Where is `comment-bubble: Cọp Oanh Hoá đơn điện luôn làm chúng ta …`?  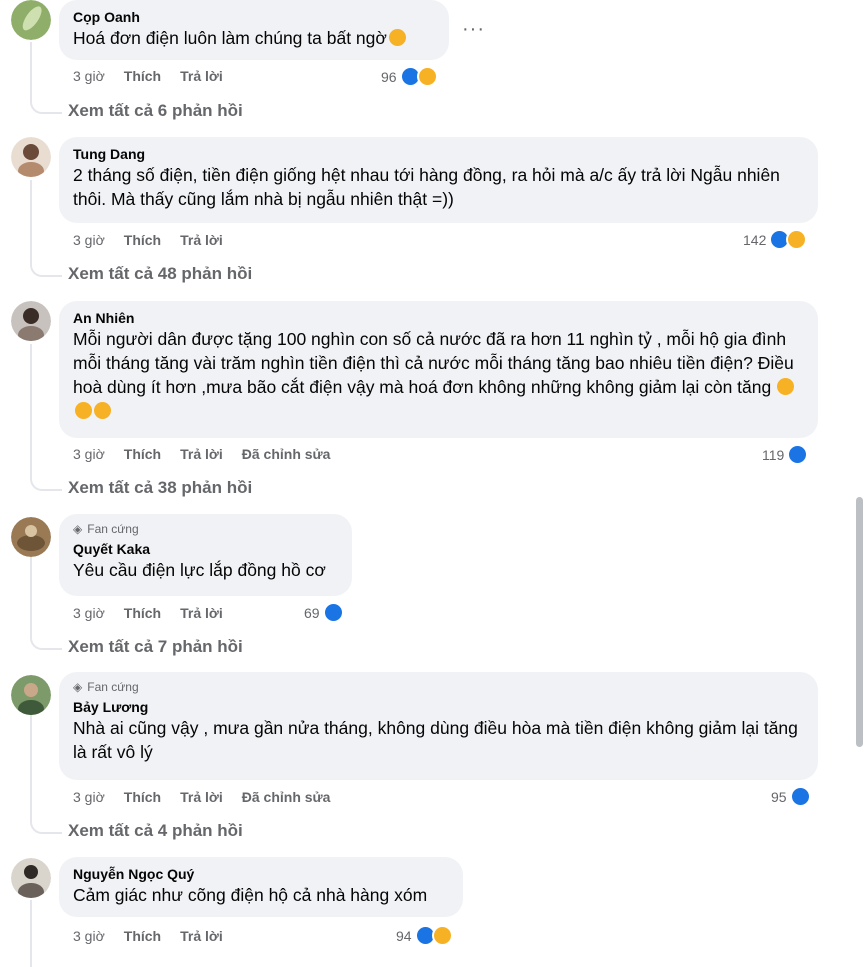
comment-bubble: Cọp Oanh Hoá đơn điện luôn làm chúng ta … is located at coordinates (254, 30).